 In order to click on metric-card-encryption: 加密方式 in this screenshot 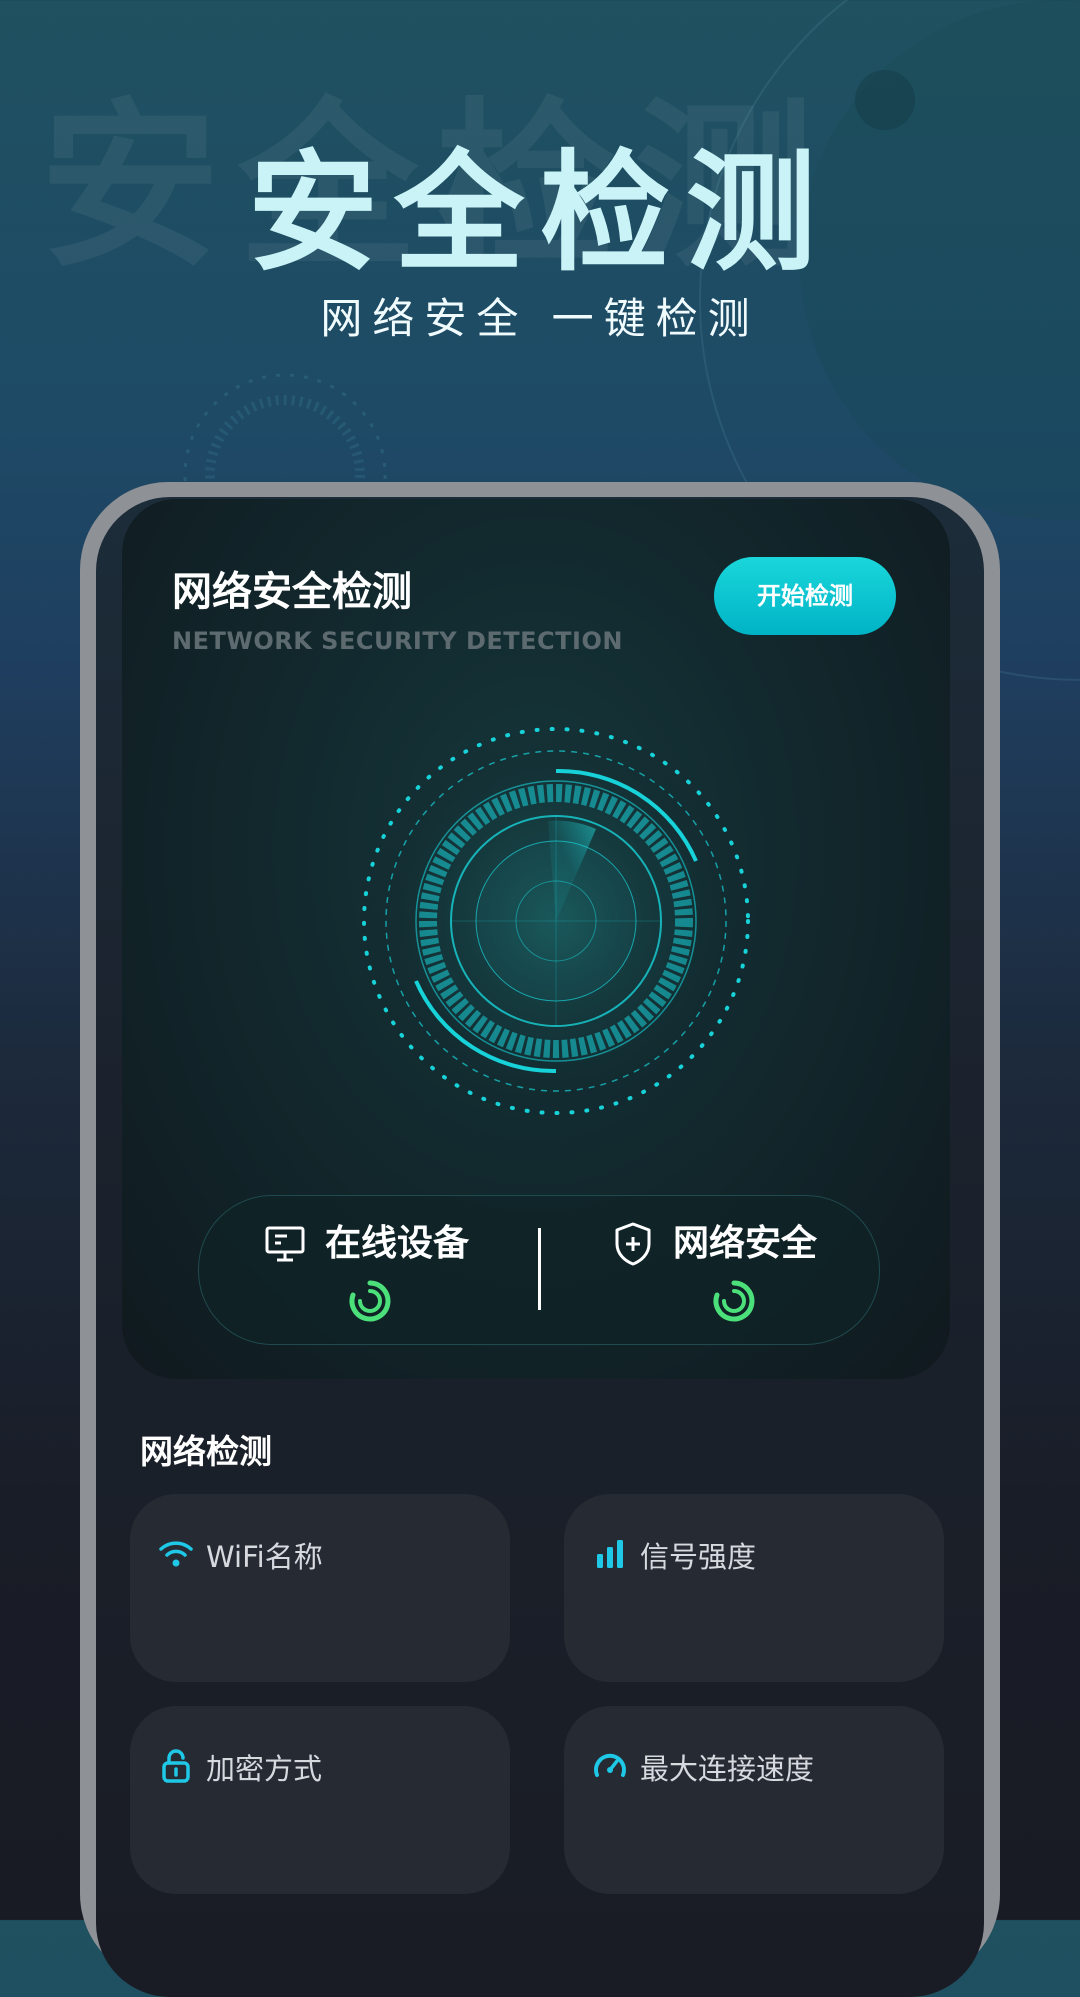, I will do `click(320, 1800)`.